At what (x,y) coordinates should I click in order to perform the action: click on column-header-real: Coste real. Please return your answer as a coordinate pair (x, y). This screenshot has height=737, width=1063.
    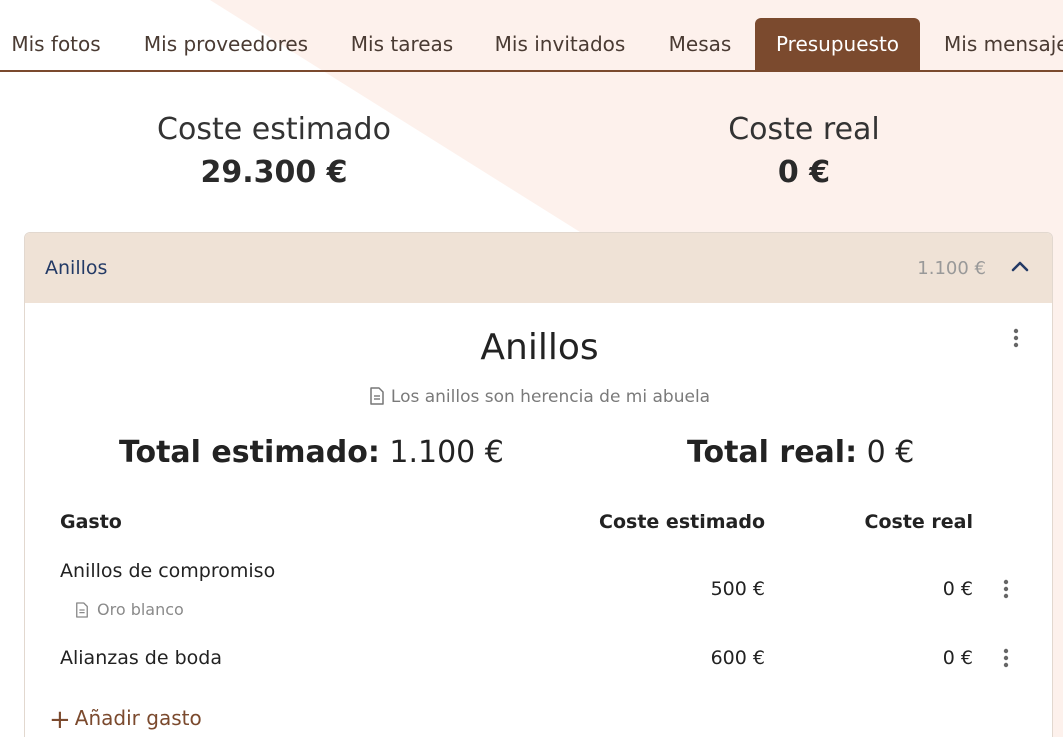
    Looking at the image, I should click on (918, 522).